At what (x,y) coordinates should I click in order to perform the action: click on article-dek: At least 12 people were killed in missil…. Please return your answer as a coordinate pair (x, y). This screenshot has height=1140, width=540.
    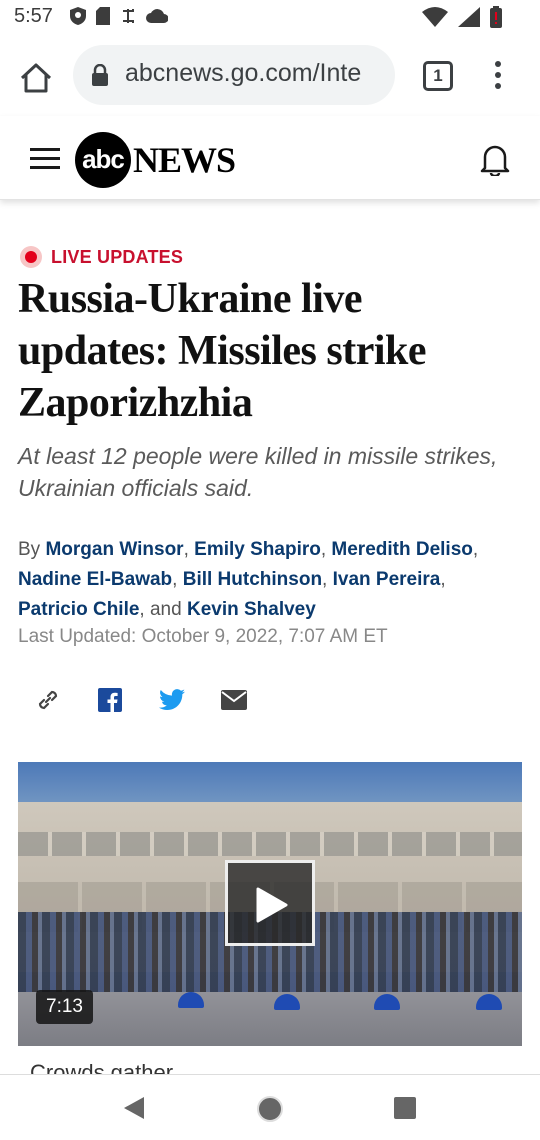
    Looking at the image, I should click on (258, 472).